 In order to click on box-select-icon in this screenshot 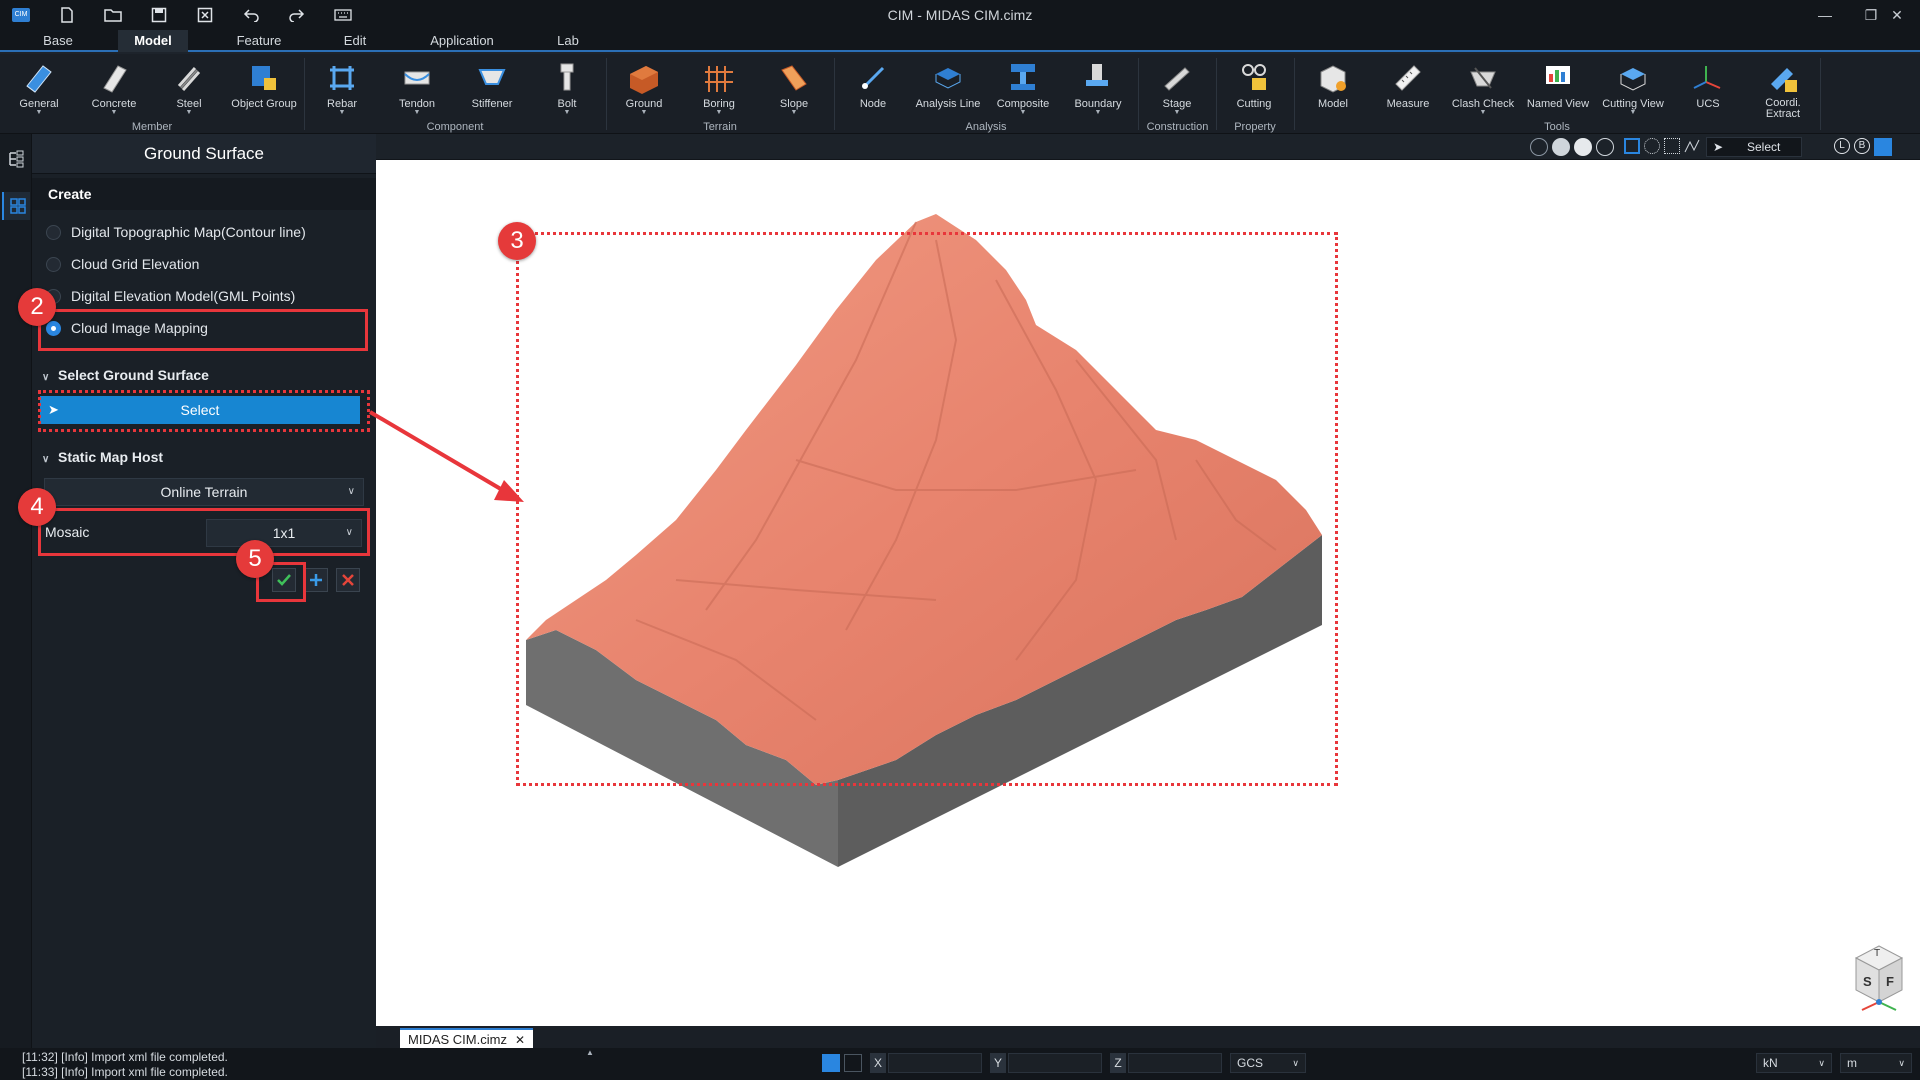, I will do `click(1632, 146)`.